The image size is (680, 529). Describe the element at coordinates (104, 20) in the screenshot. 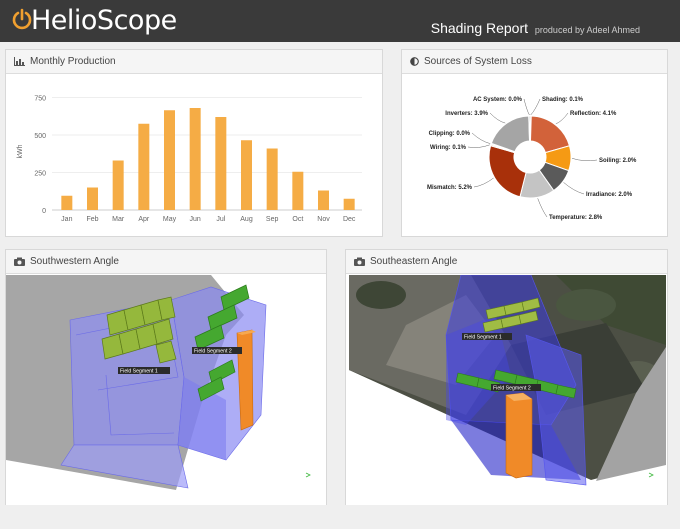

I see `app-logo: HelioScope` at that location.